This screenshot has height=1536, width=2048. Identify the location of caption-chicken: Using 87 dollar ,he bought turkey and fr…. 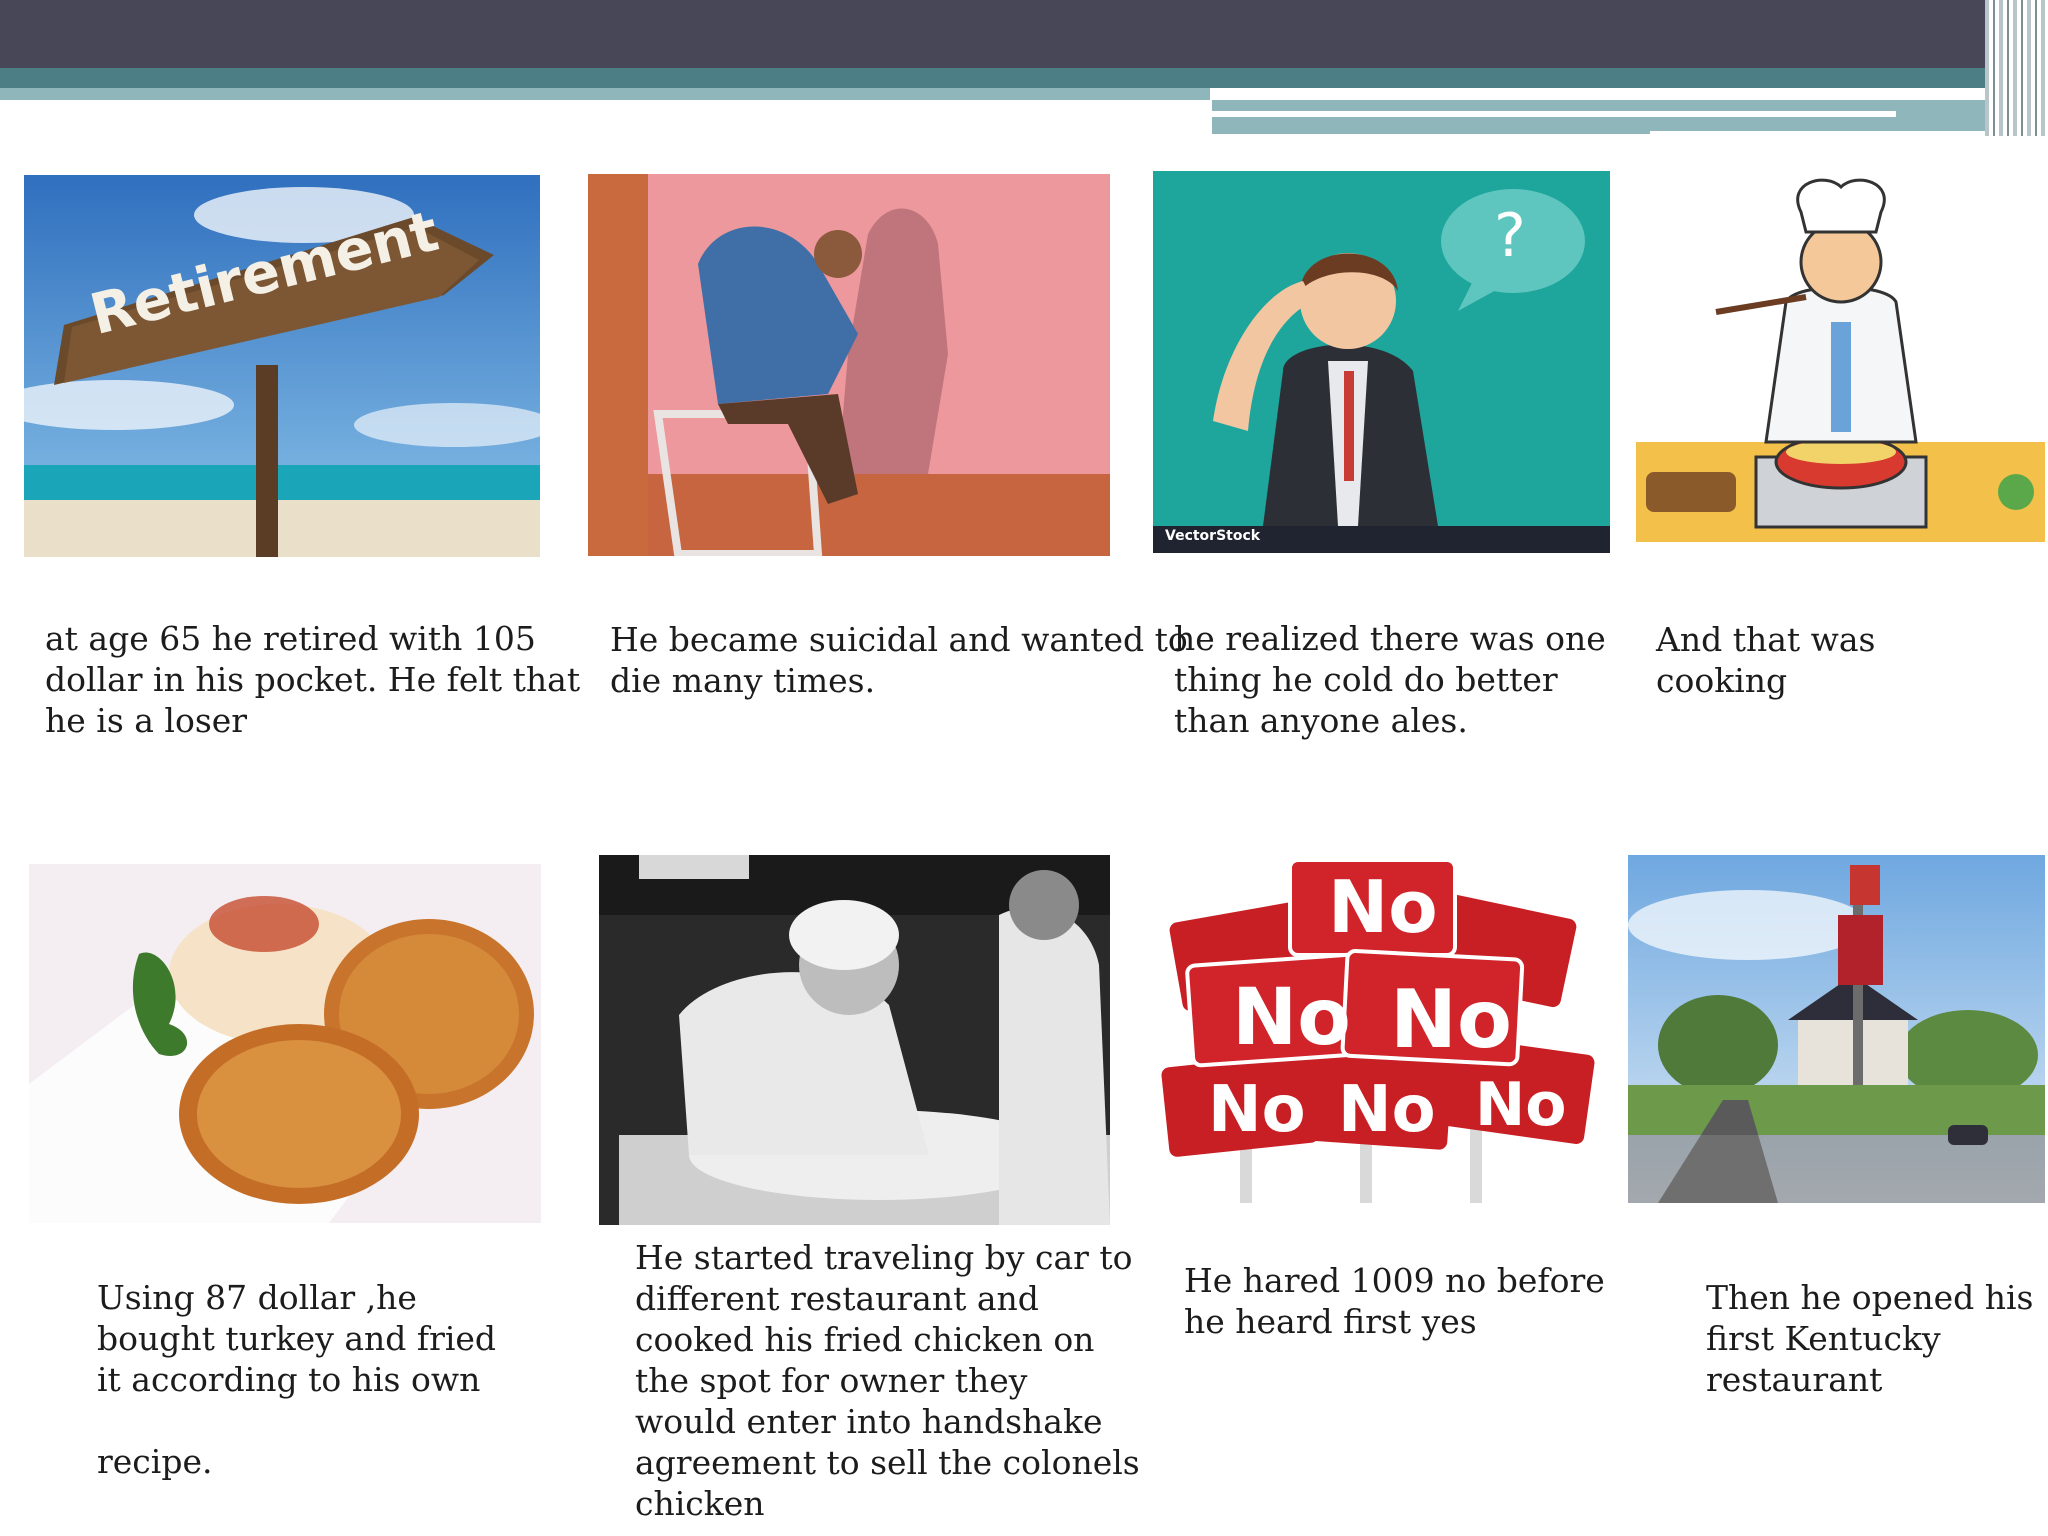
(297, 1379).